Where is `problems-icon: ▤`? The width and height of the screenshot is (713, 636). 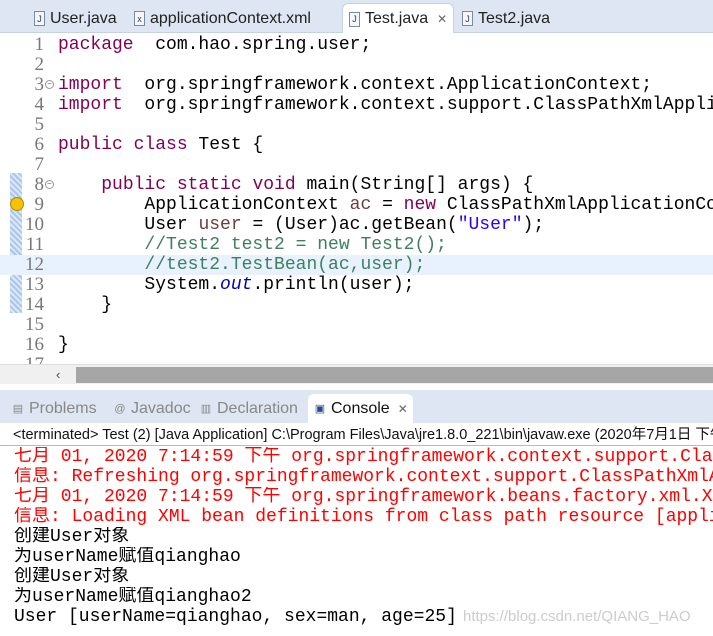 problems-icon: ▤ is located at coordinates (18, 409).